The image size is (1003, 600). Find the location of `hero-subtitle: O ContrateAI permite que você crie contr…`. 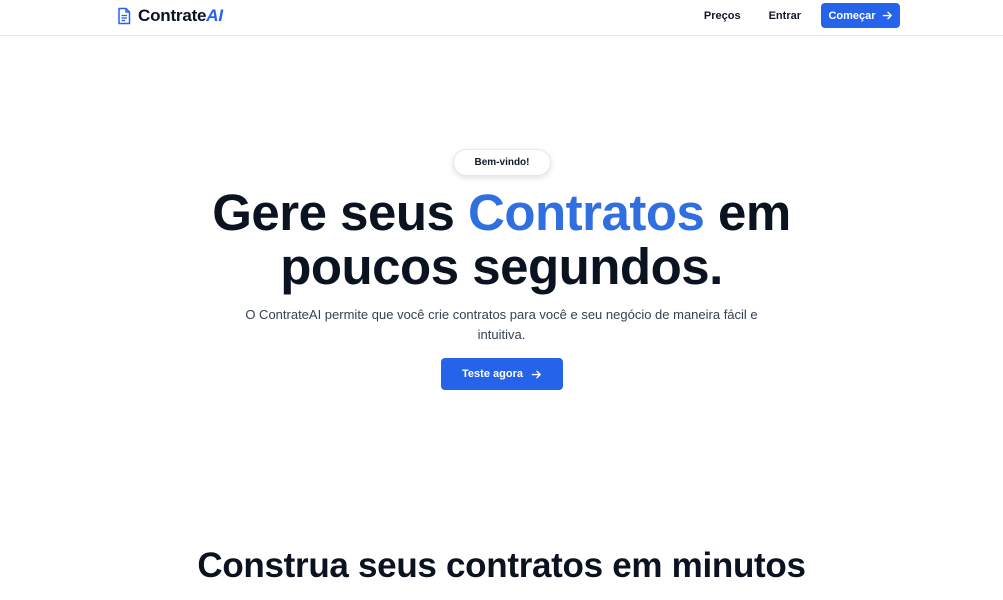

hero-subtitle: O ContrateAI permite que você crie contr… is located at coordinates (501, 324).